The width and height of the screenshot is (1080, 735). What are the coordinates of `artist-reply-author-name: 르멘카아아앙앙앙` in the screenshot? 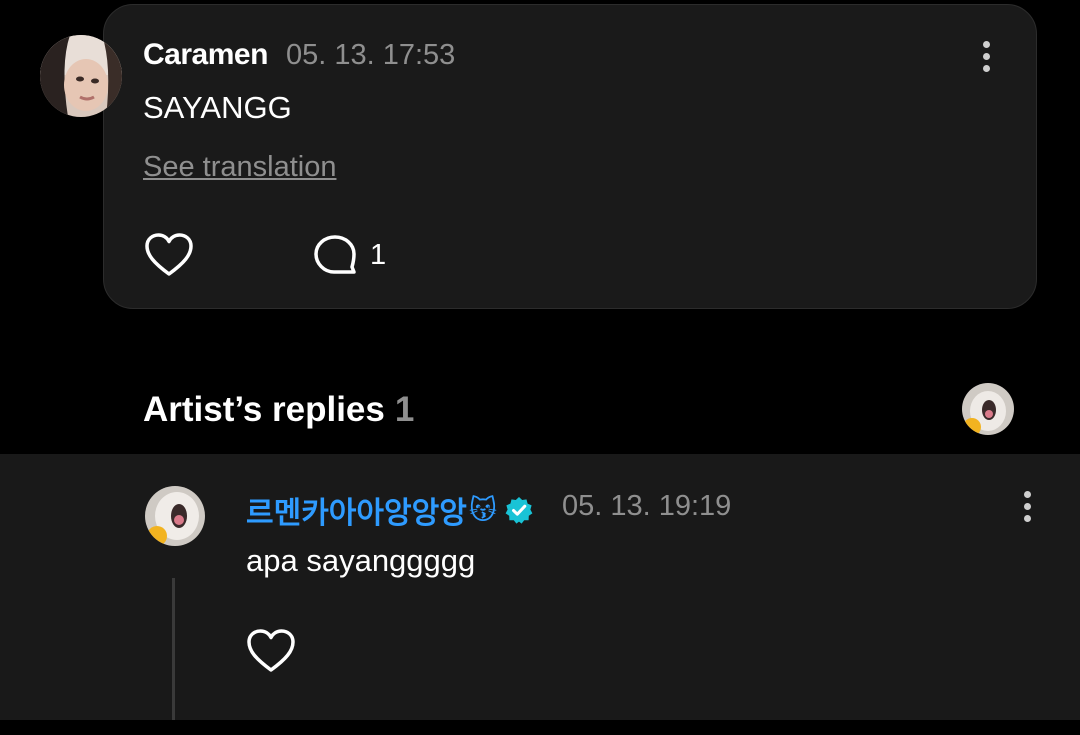 It's located at (356, 510).